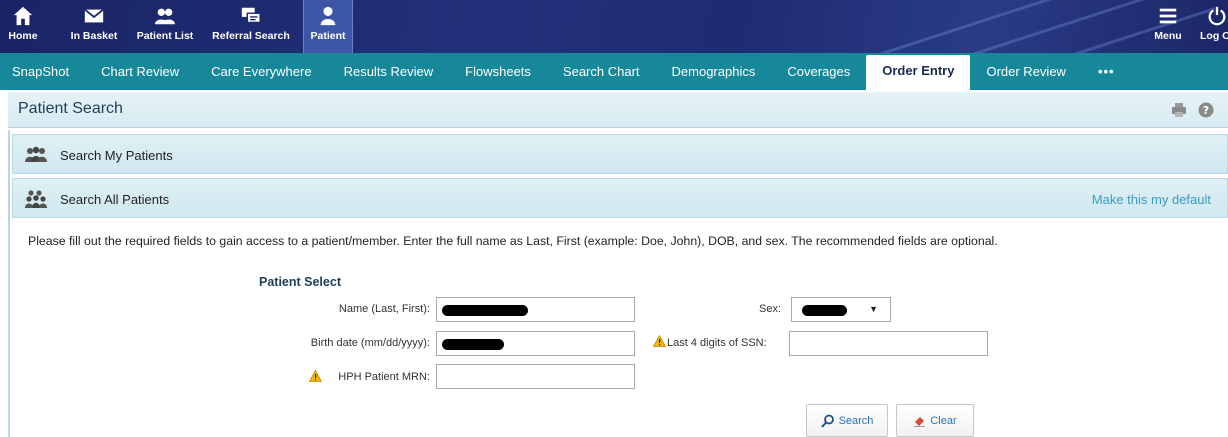  What do you see at coordinates (1168, 26) in the screenshot?
I see `toolbar-menu-button: Menu` at bounding box center [1168, 26].